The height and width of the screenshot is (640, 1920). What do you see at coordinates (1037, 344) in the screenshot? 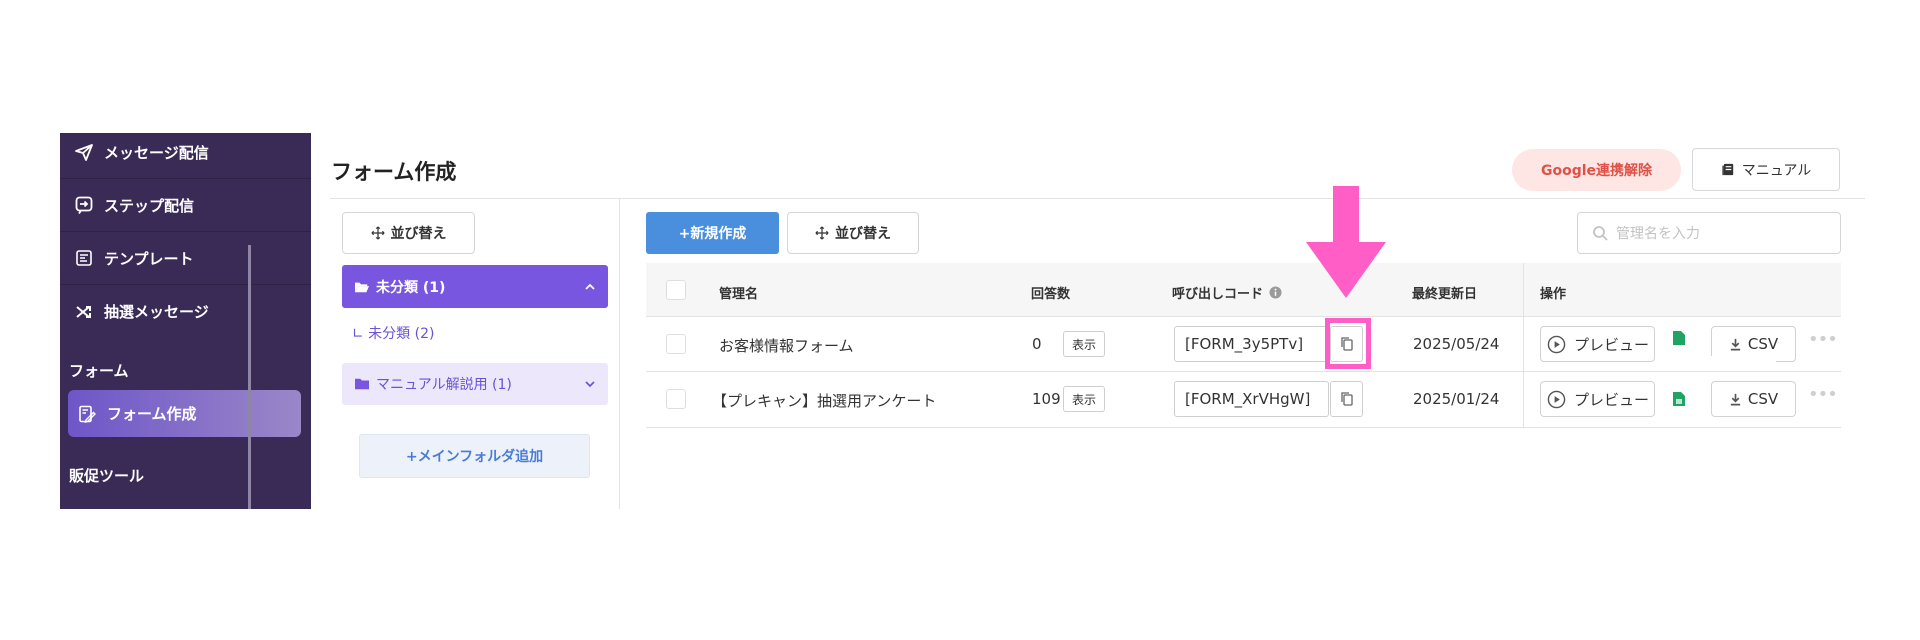
I see `response-count: 0` at bounding box center [1037, 344].